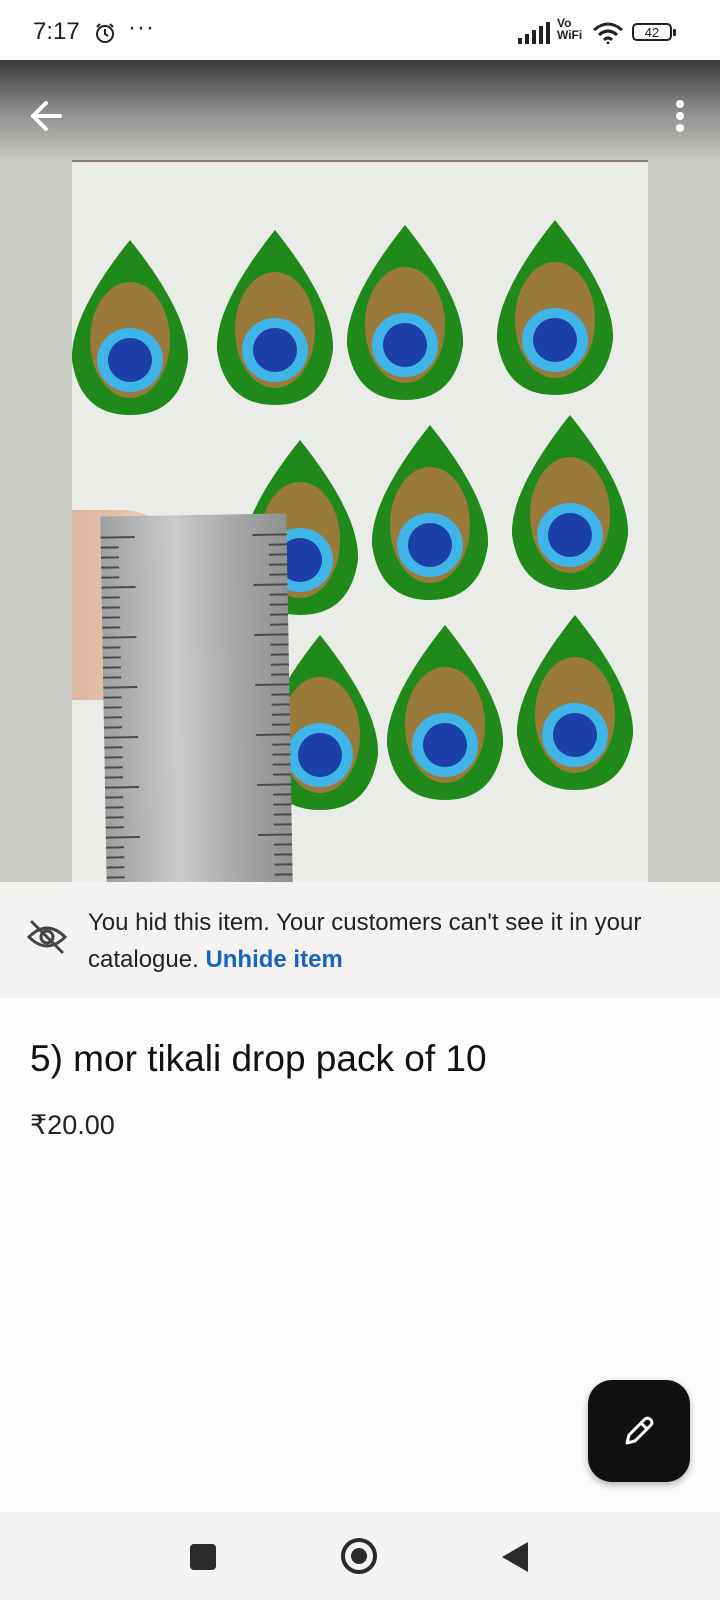 This screenshot has height=1600, width=720. Describe the element at coordinates (203, 1557) in the screenshot. I see `recent-apps-button` at that location.